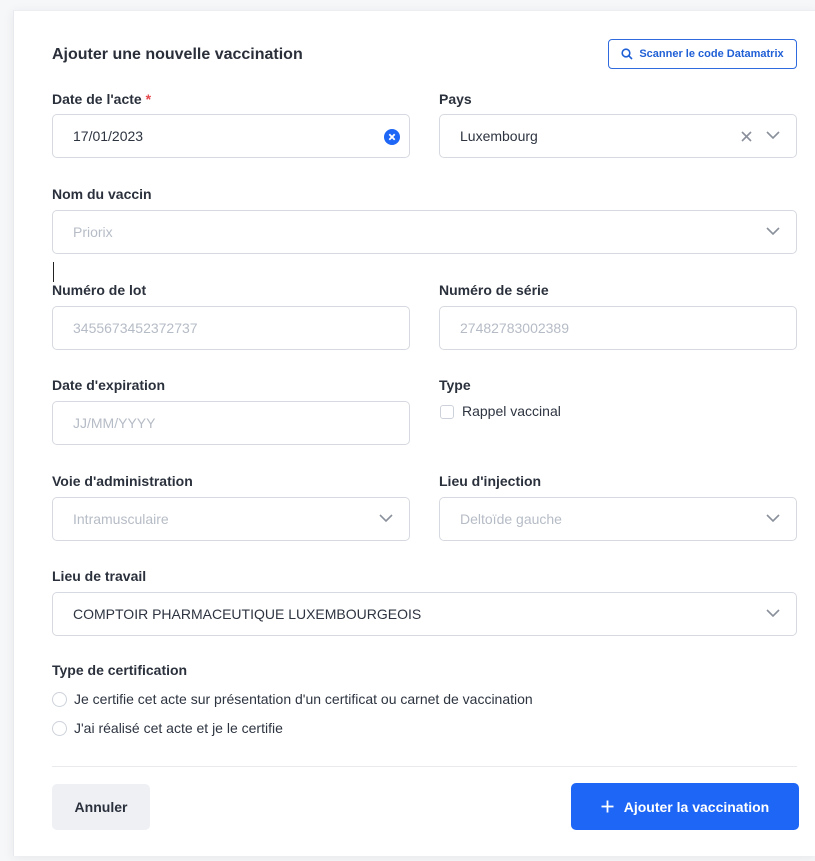 This screenshot has height=861, width=815. What do you see at coordinates (447, 412) in the screenshot?
I see `rappel-vaccinal-checkbox` at bounding box center [447, 412].